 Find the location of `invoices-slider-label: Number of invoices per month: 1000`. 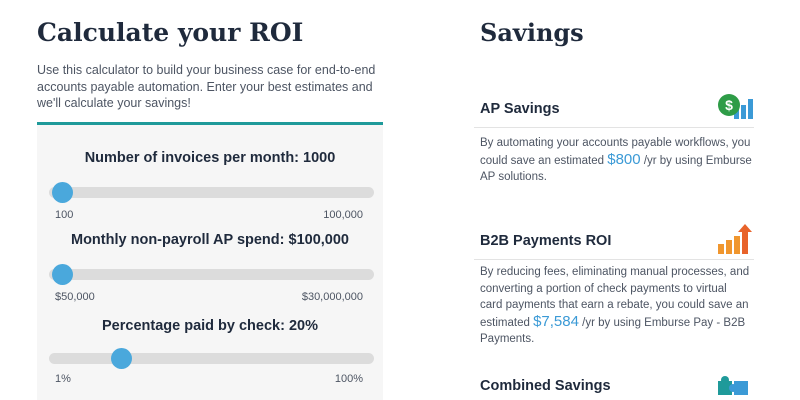

invoices-slider-label: Number of invoices per month: 1000 is located at coordinates (210, 158).